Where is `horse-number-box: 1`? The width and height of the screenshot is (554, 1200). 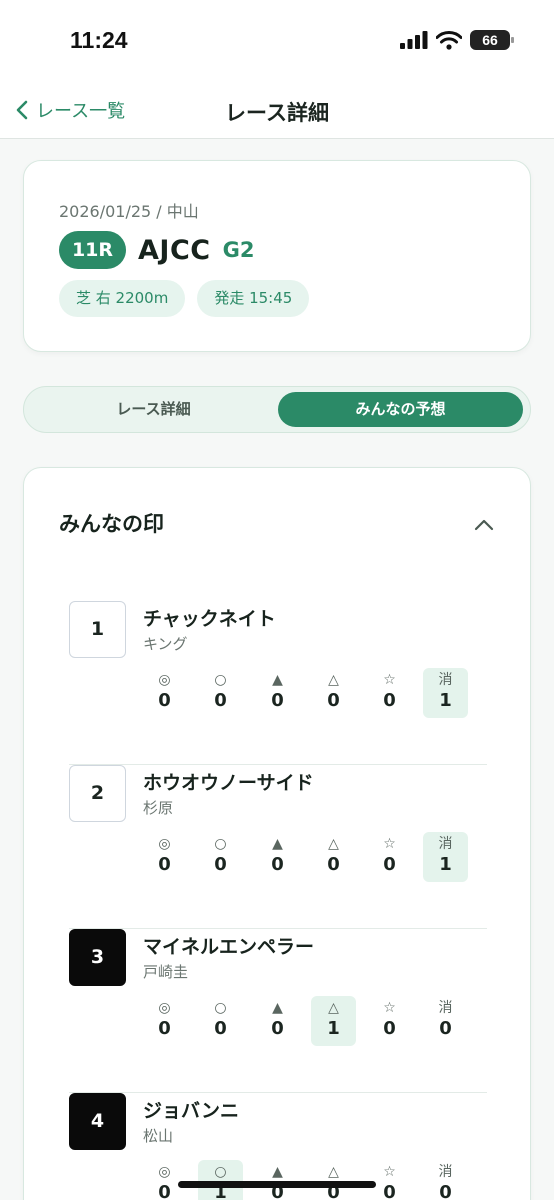
horse-number-box: 1 is located at coordinates (97, 629).